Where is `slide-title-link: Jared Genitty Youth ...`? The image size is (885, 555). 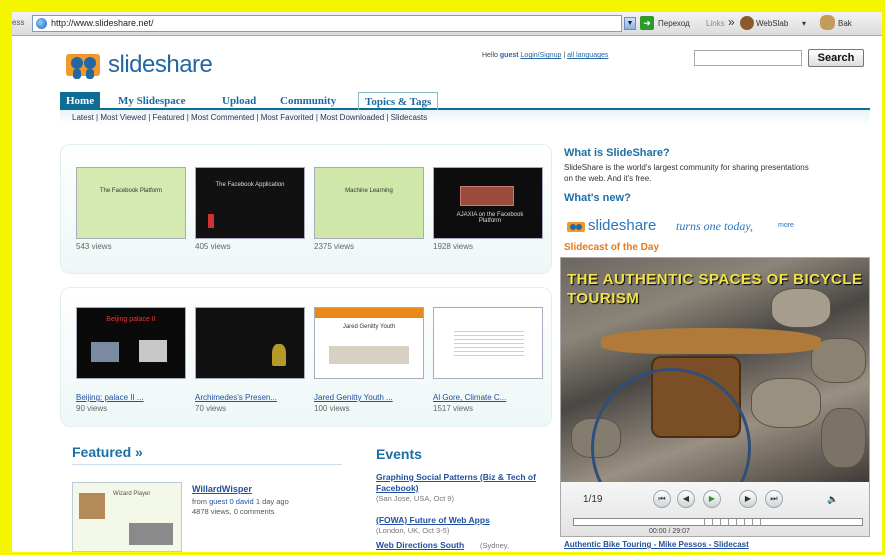 slide-title-link: Jared Genitty Youth ... is located at coordinates (353, 397).